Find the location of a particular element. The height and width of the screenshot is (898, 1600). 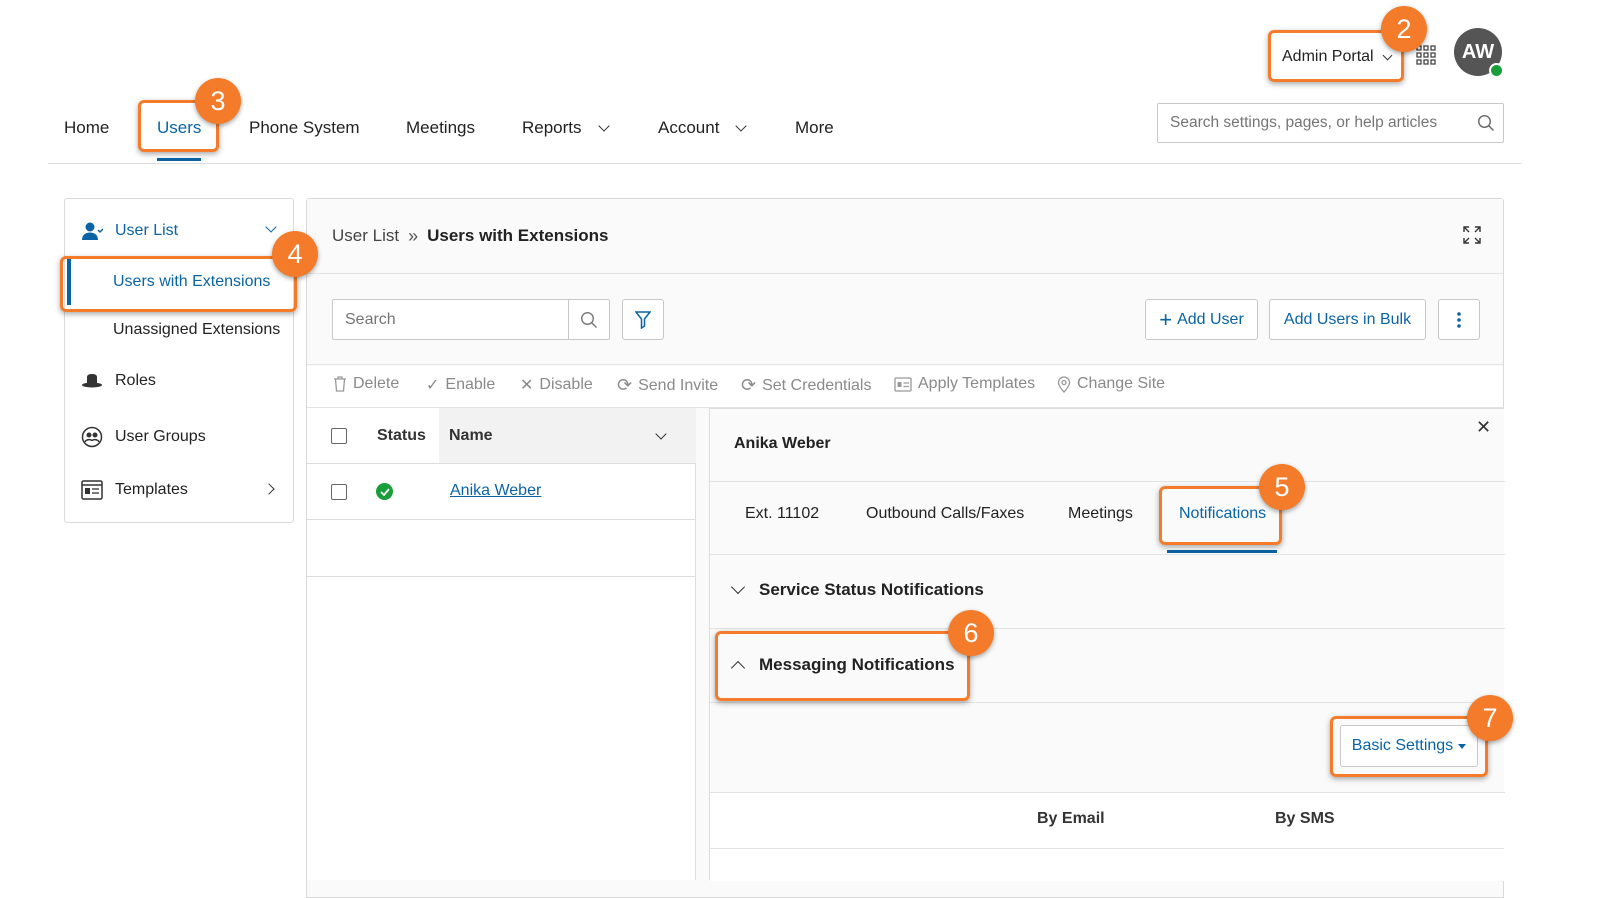

callout-badge: 5 is located at coordinates (1282, 487).